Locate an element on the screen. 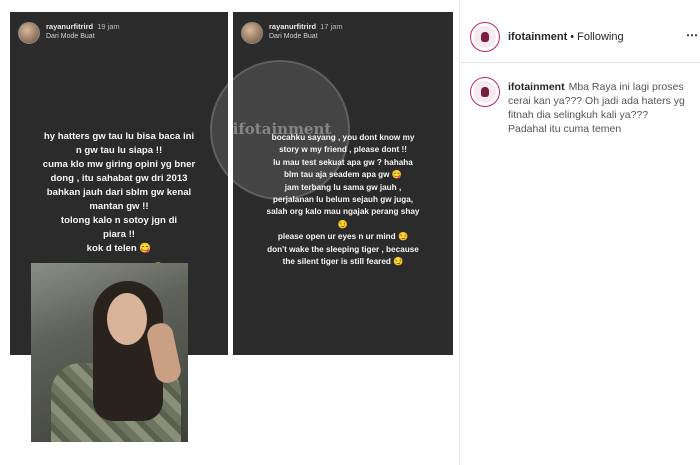 The width and height of the screenshot is (700, 465). account-username: ifotainment is located at coordinates (537, 37).